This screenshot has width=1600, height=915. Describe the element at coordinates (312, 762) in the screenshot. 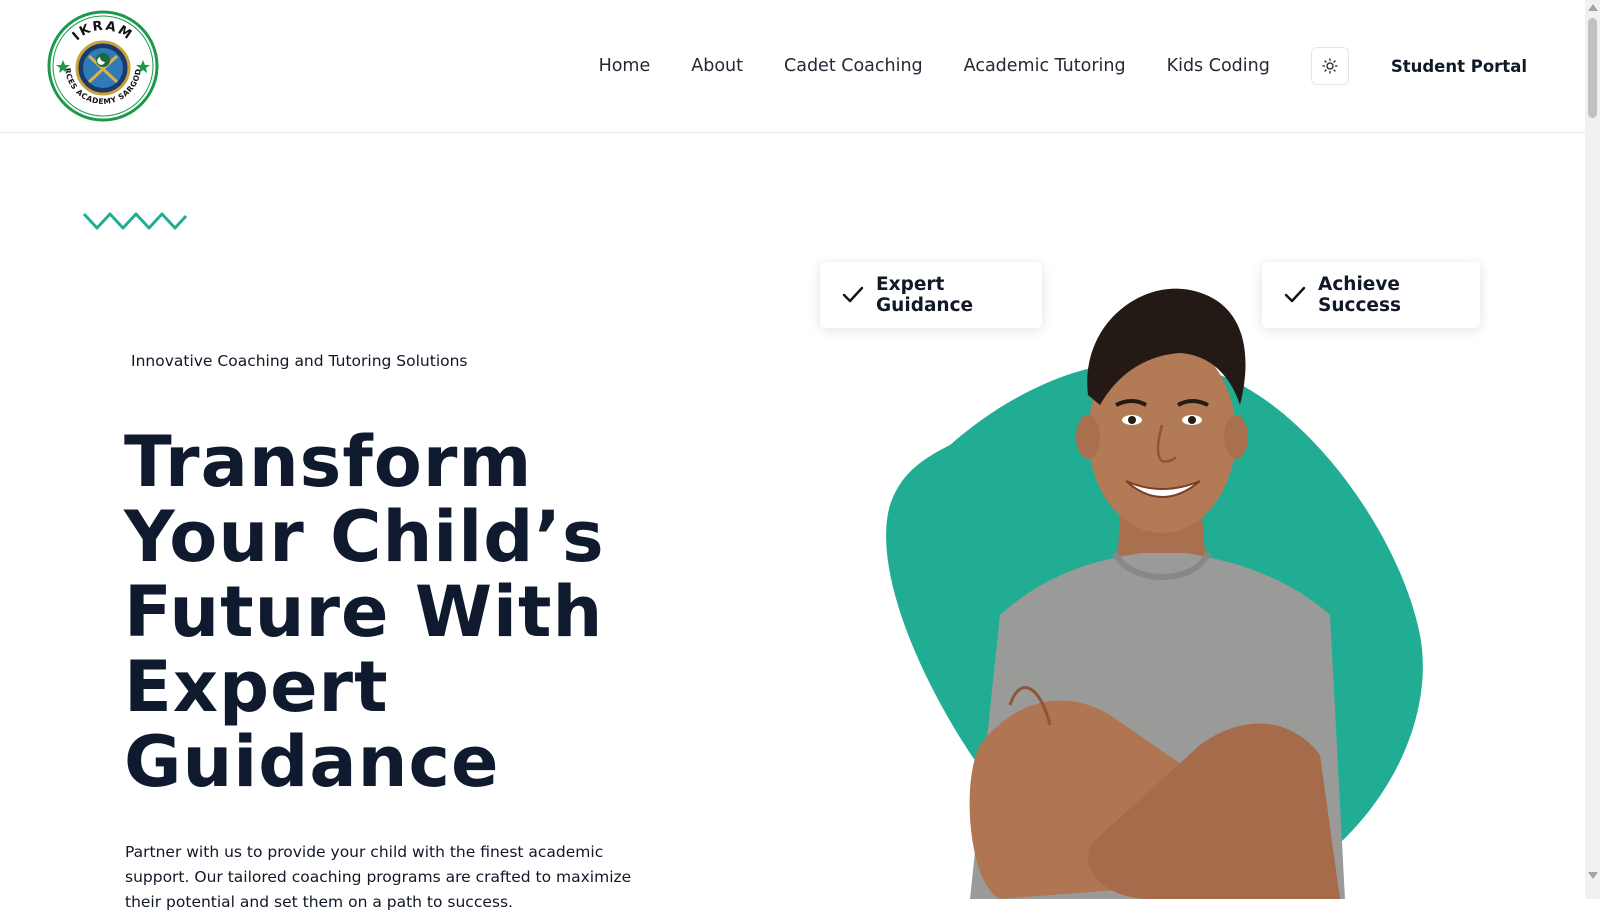

I see `headline-line: Guidance` at that location.